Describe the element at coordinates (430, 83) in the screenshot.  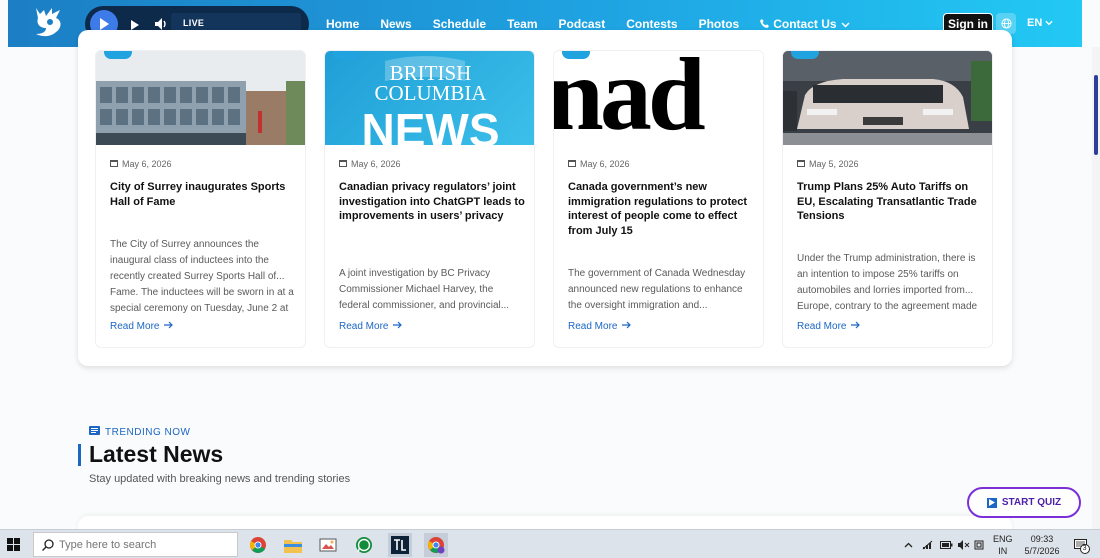
I see `image-caption: BRITISH COLUMBIA` at that location.